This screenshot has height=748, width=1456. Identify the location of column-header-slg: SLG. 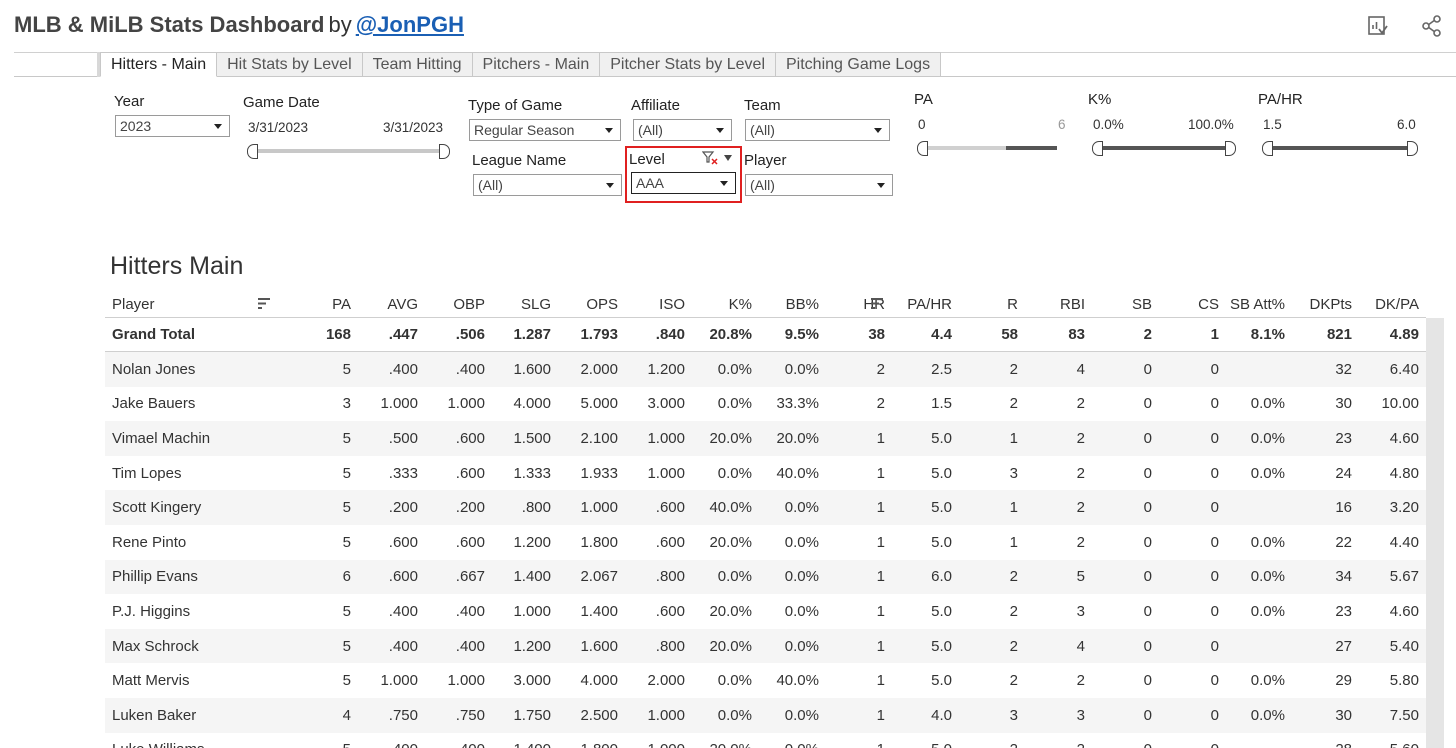
(536, 304).